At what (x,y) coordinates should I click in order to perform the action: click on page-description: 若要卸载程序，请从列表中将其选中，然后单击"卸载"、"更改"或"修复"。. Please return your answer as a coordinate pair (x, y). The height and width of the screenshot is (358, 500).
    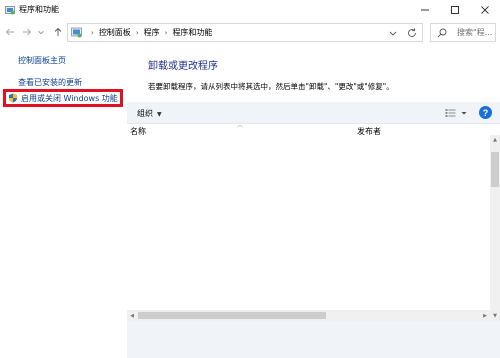
    Looking at the image, I should click on (271, 86).